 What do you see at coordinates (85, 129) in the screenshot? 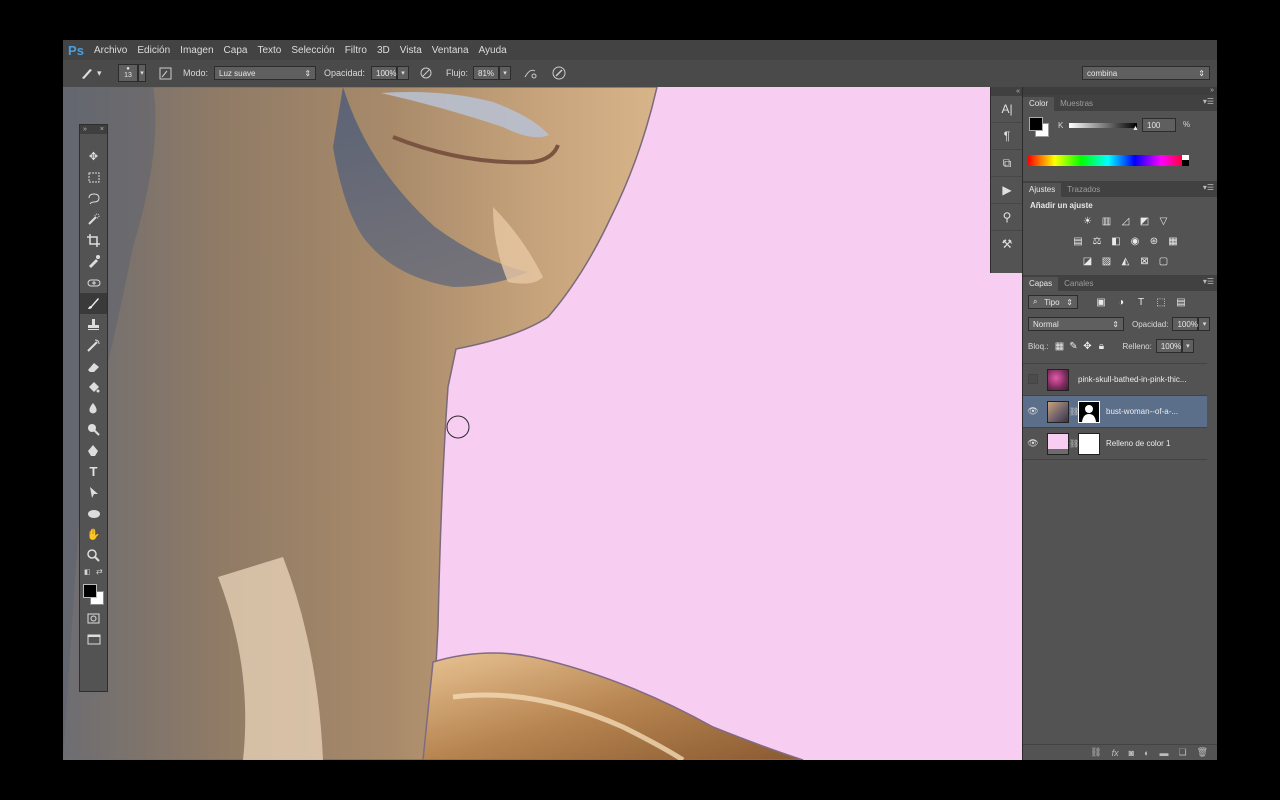
I see `collapse-icon: »` at bounding box center [85, 129].